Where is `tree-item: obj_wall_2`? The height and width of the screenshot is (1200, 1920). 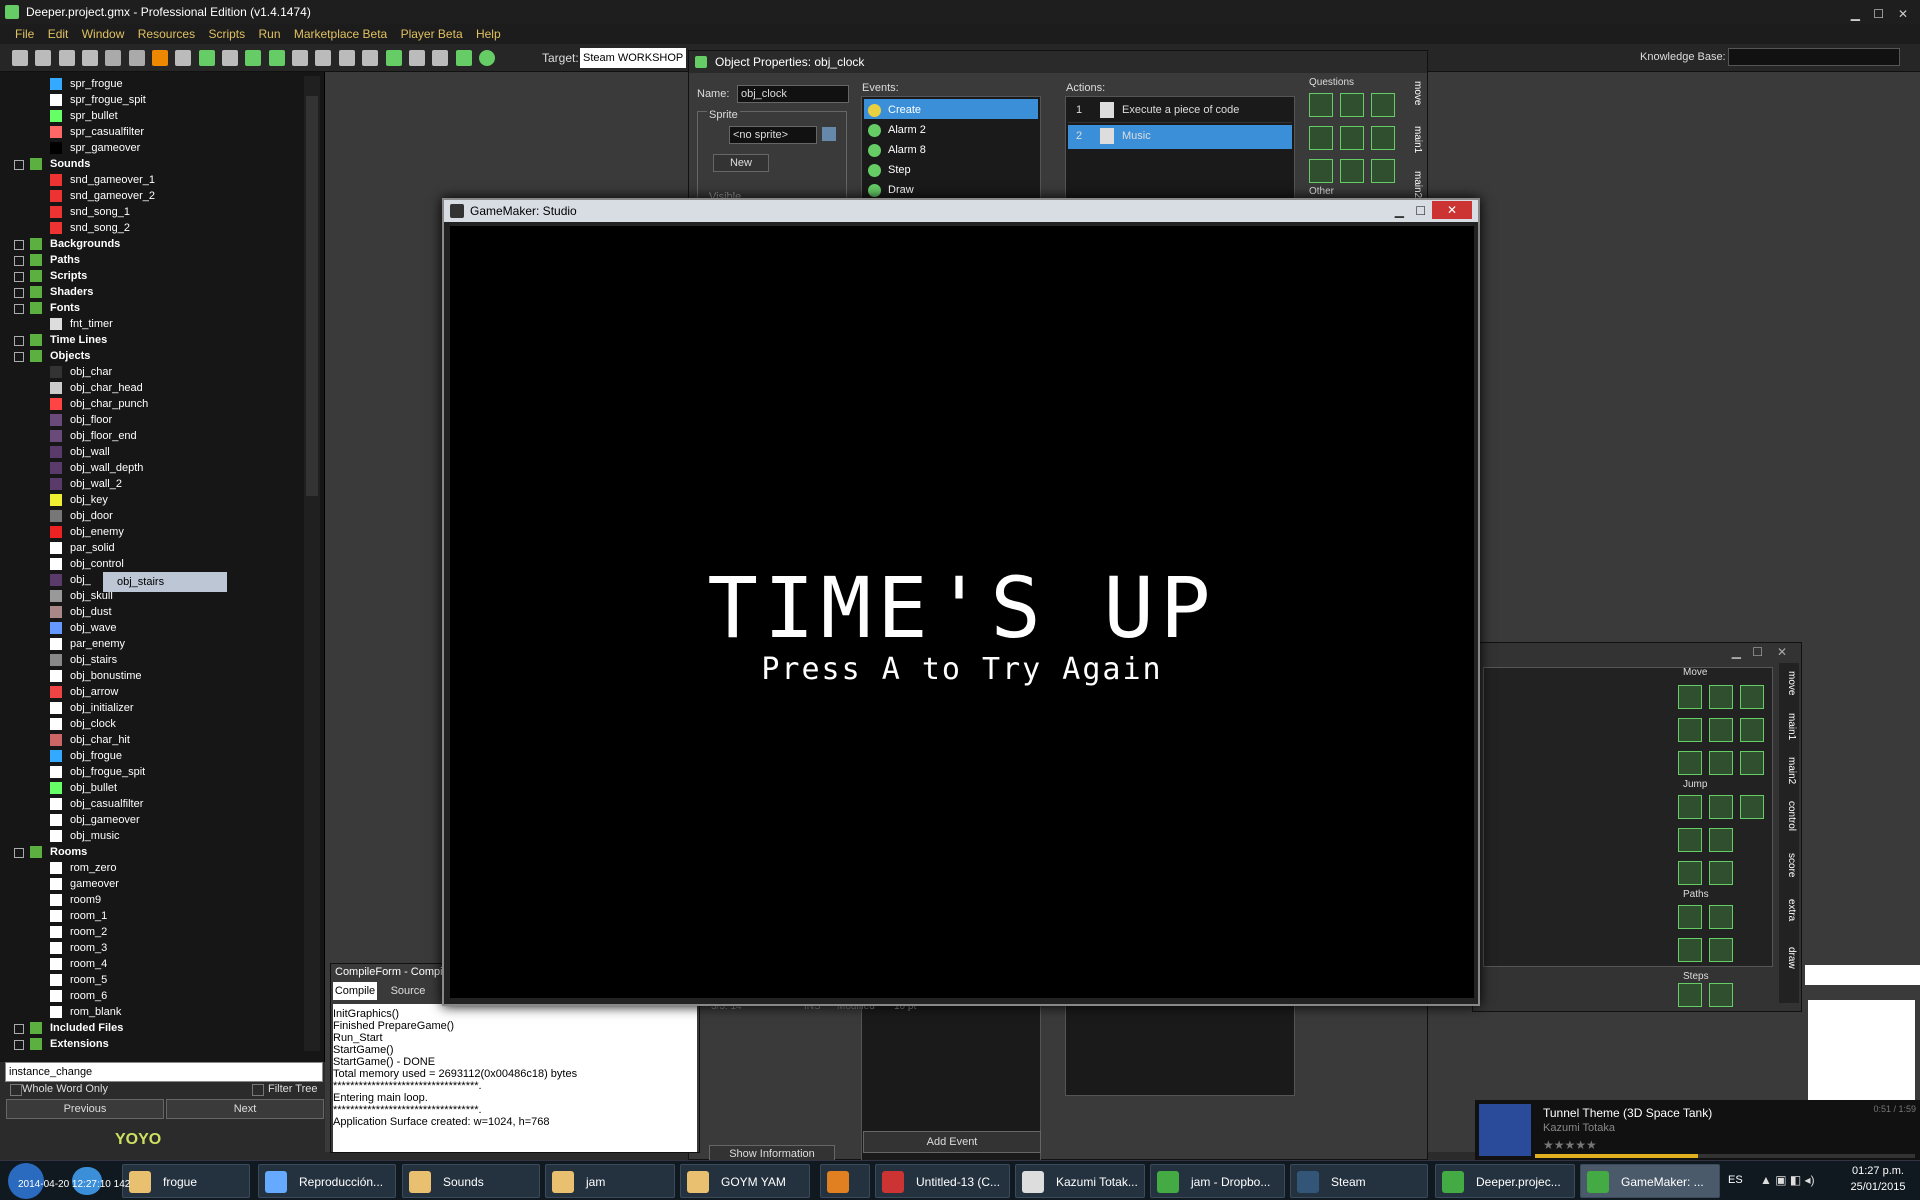 tree-item: obj_wall_2 is located at coordinates (150, 484).